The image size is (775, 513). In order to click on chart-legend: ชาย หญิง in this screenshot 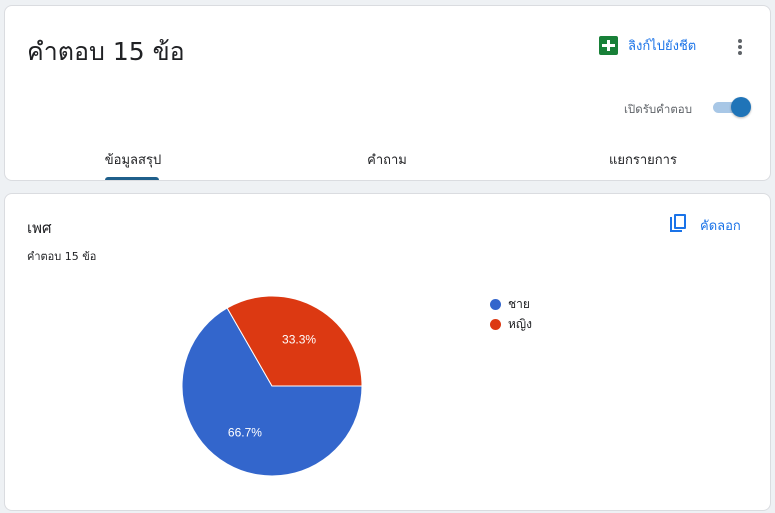, I will do `click(511, 314)`.